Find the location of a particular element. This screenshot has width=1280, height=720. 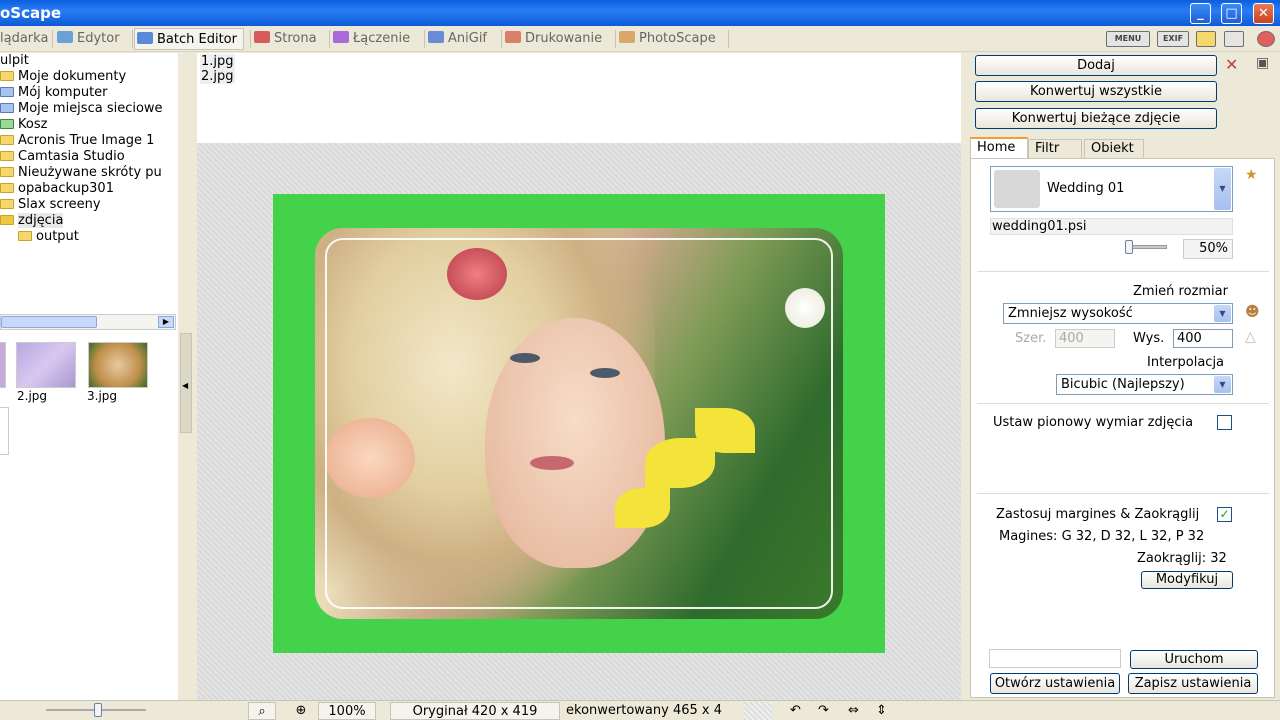

tab-editor: Edytor is located at coordinates (87, 39).